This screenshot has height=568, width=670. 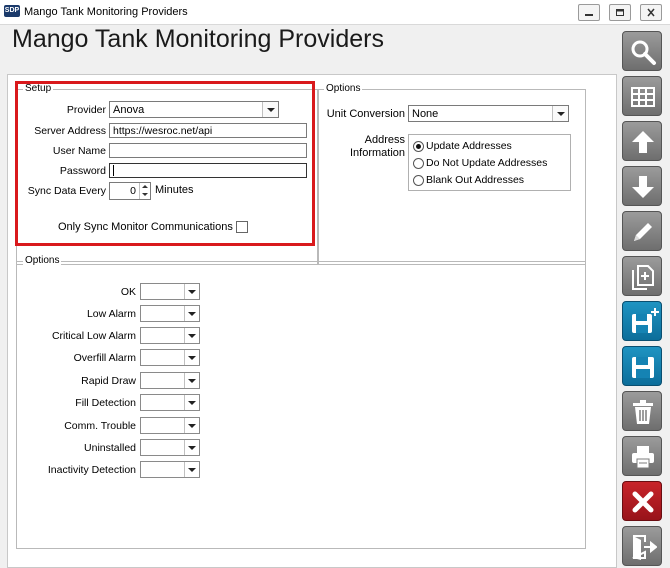 What do you see at coordinates (488, 113) in the screenshot?
I see `unit-conversion-select: None` at bounding box center [488, 113].